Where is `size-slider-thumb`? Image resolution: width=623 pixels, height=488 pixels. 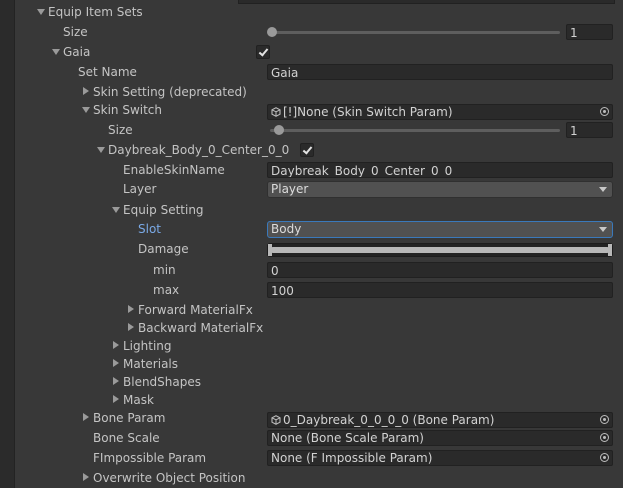 size-slider-thumb is located at coordinates (272, 32).